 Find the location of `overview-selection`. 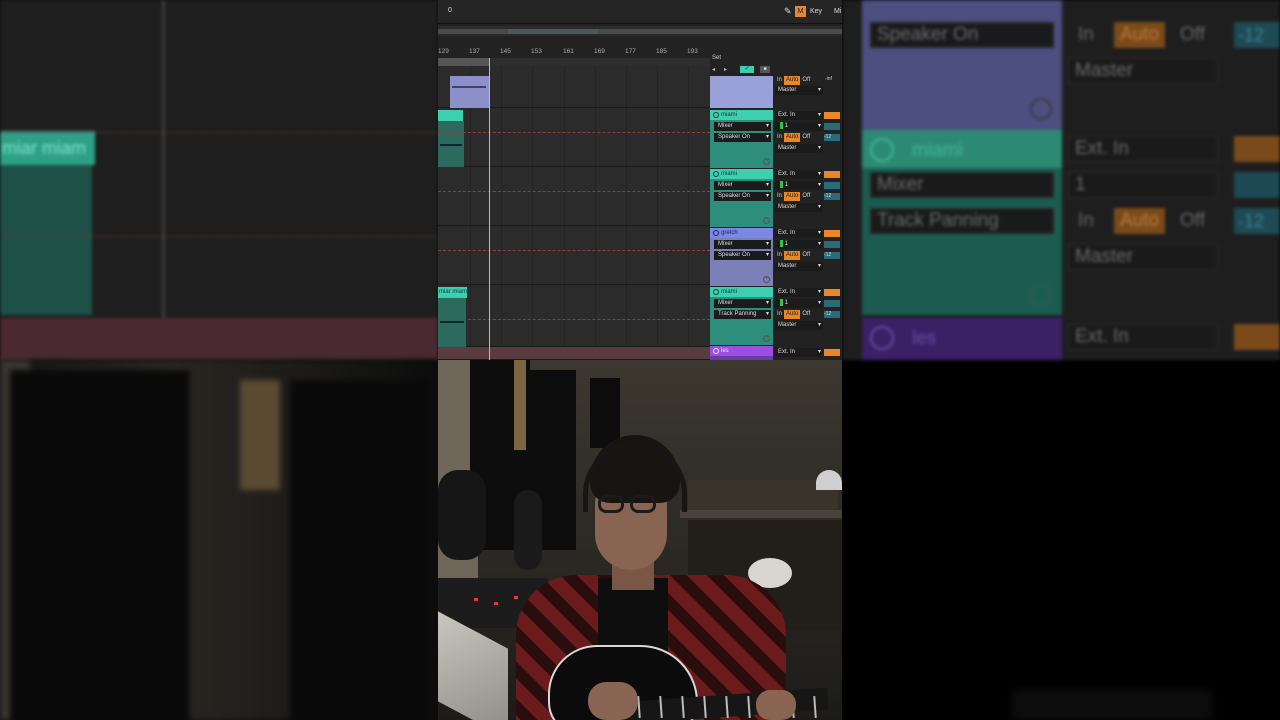

overview-selection is located at coordinates (553, 31).